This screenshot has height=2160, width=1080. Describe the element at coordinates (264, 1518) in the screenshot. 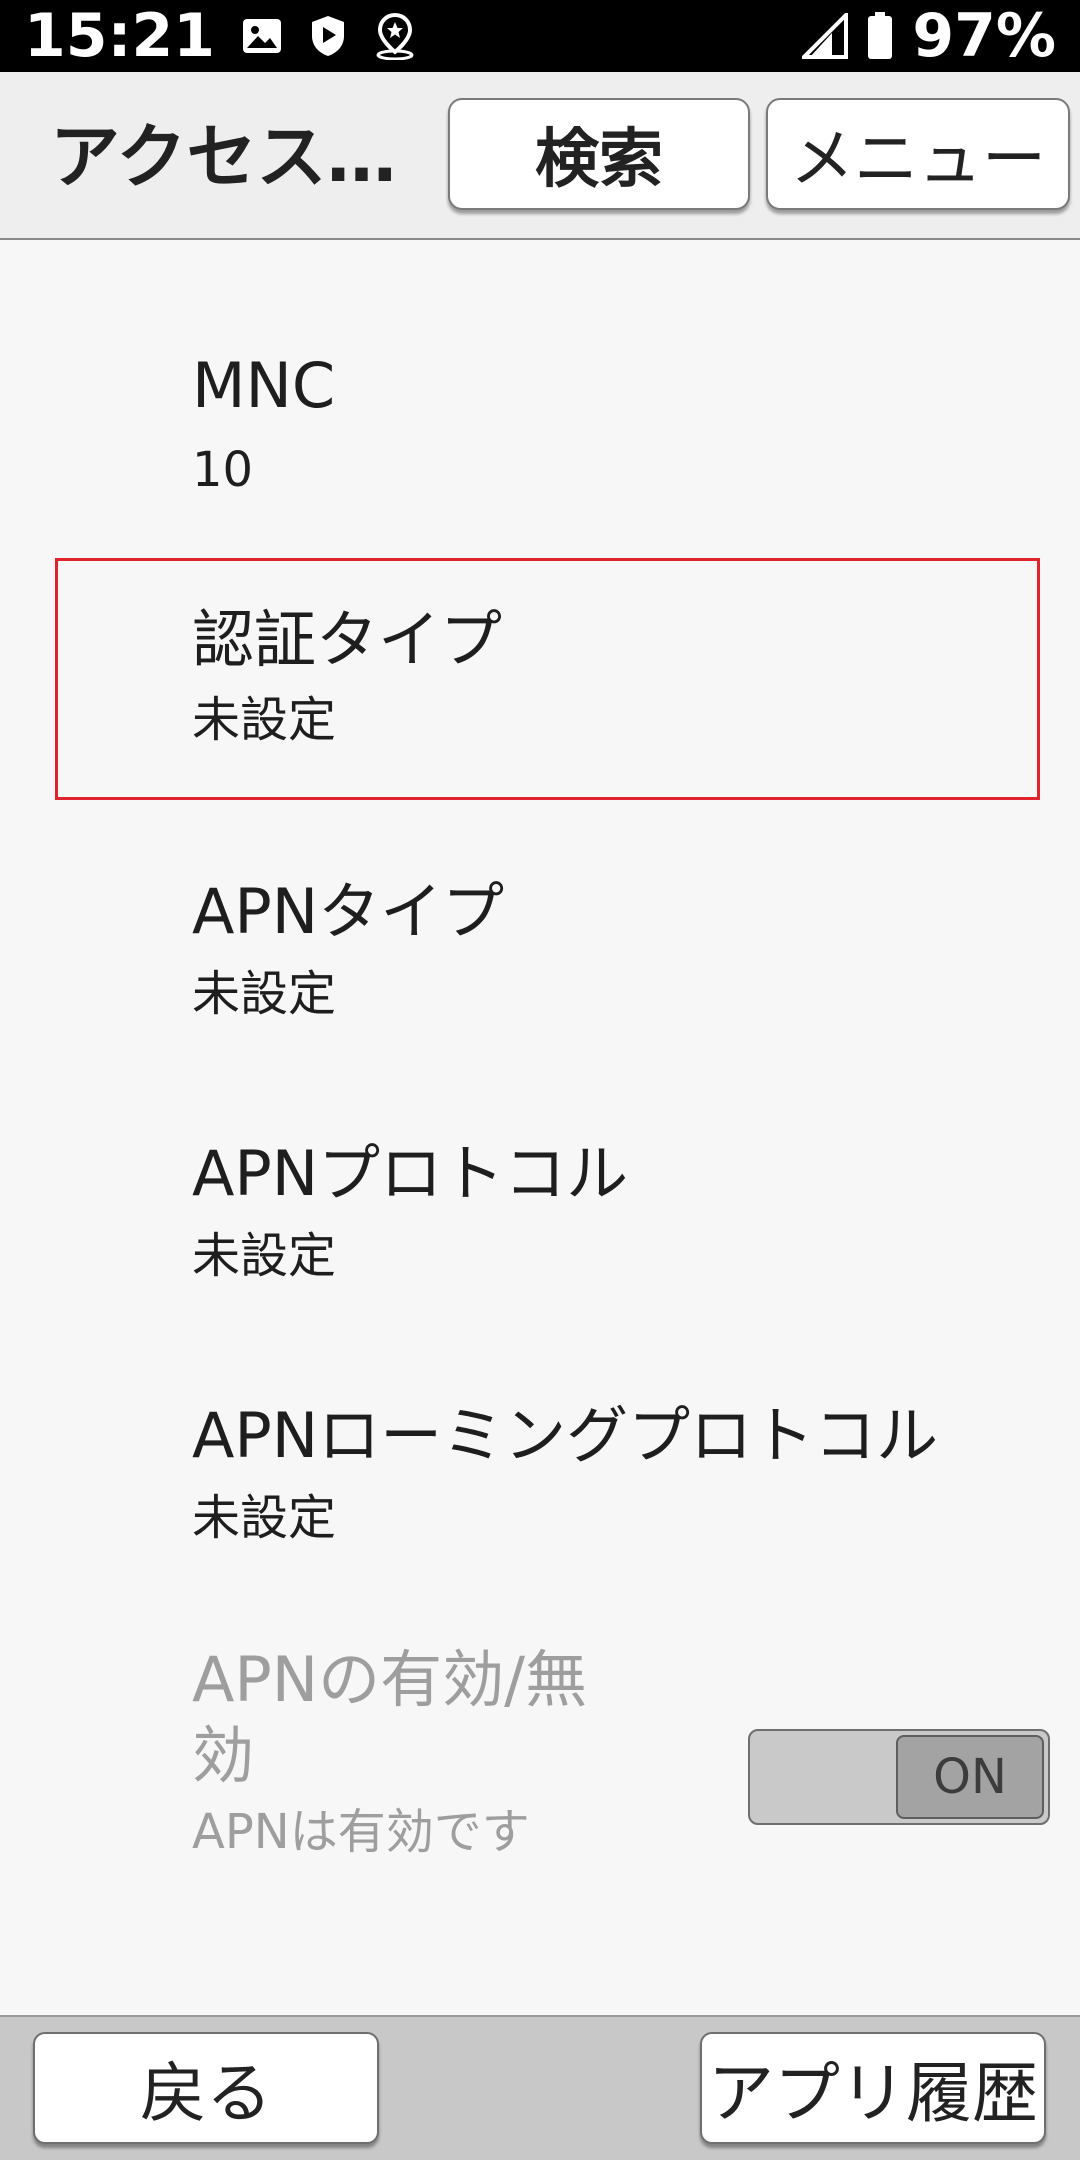

I see `pref-apn-roaming-protocol-summary: 未設定` at that location.